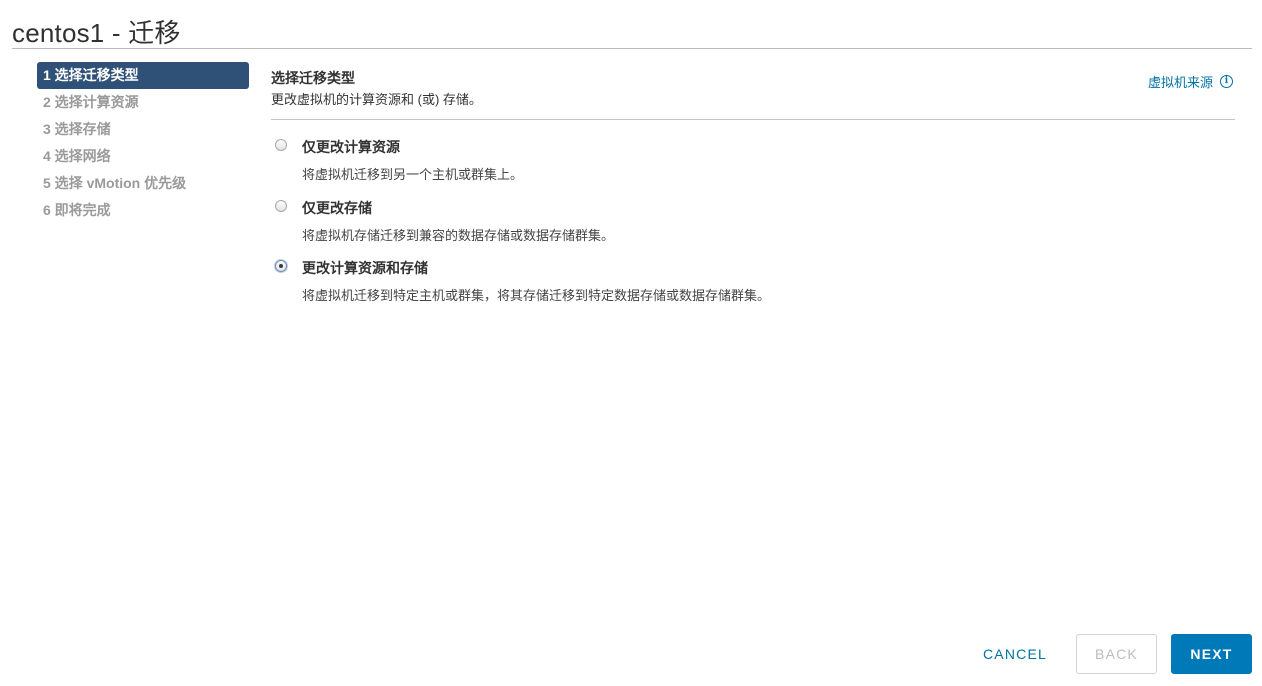 The image size is (1262, 686). Describe the element at coordinates (313, 78) in the screenshot. I see `section-title: 选择迁移类型` at that location.